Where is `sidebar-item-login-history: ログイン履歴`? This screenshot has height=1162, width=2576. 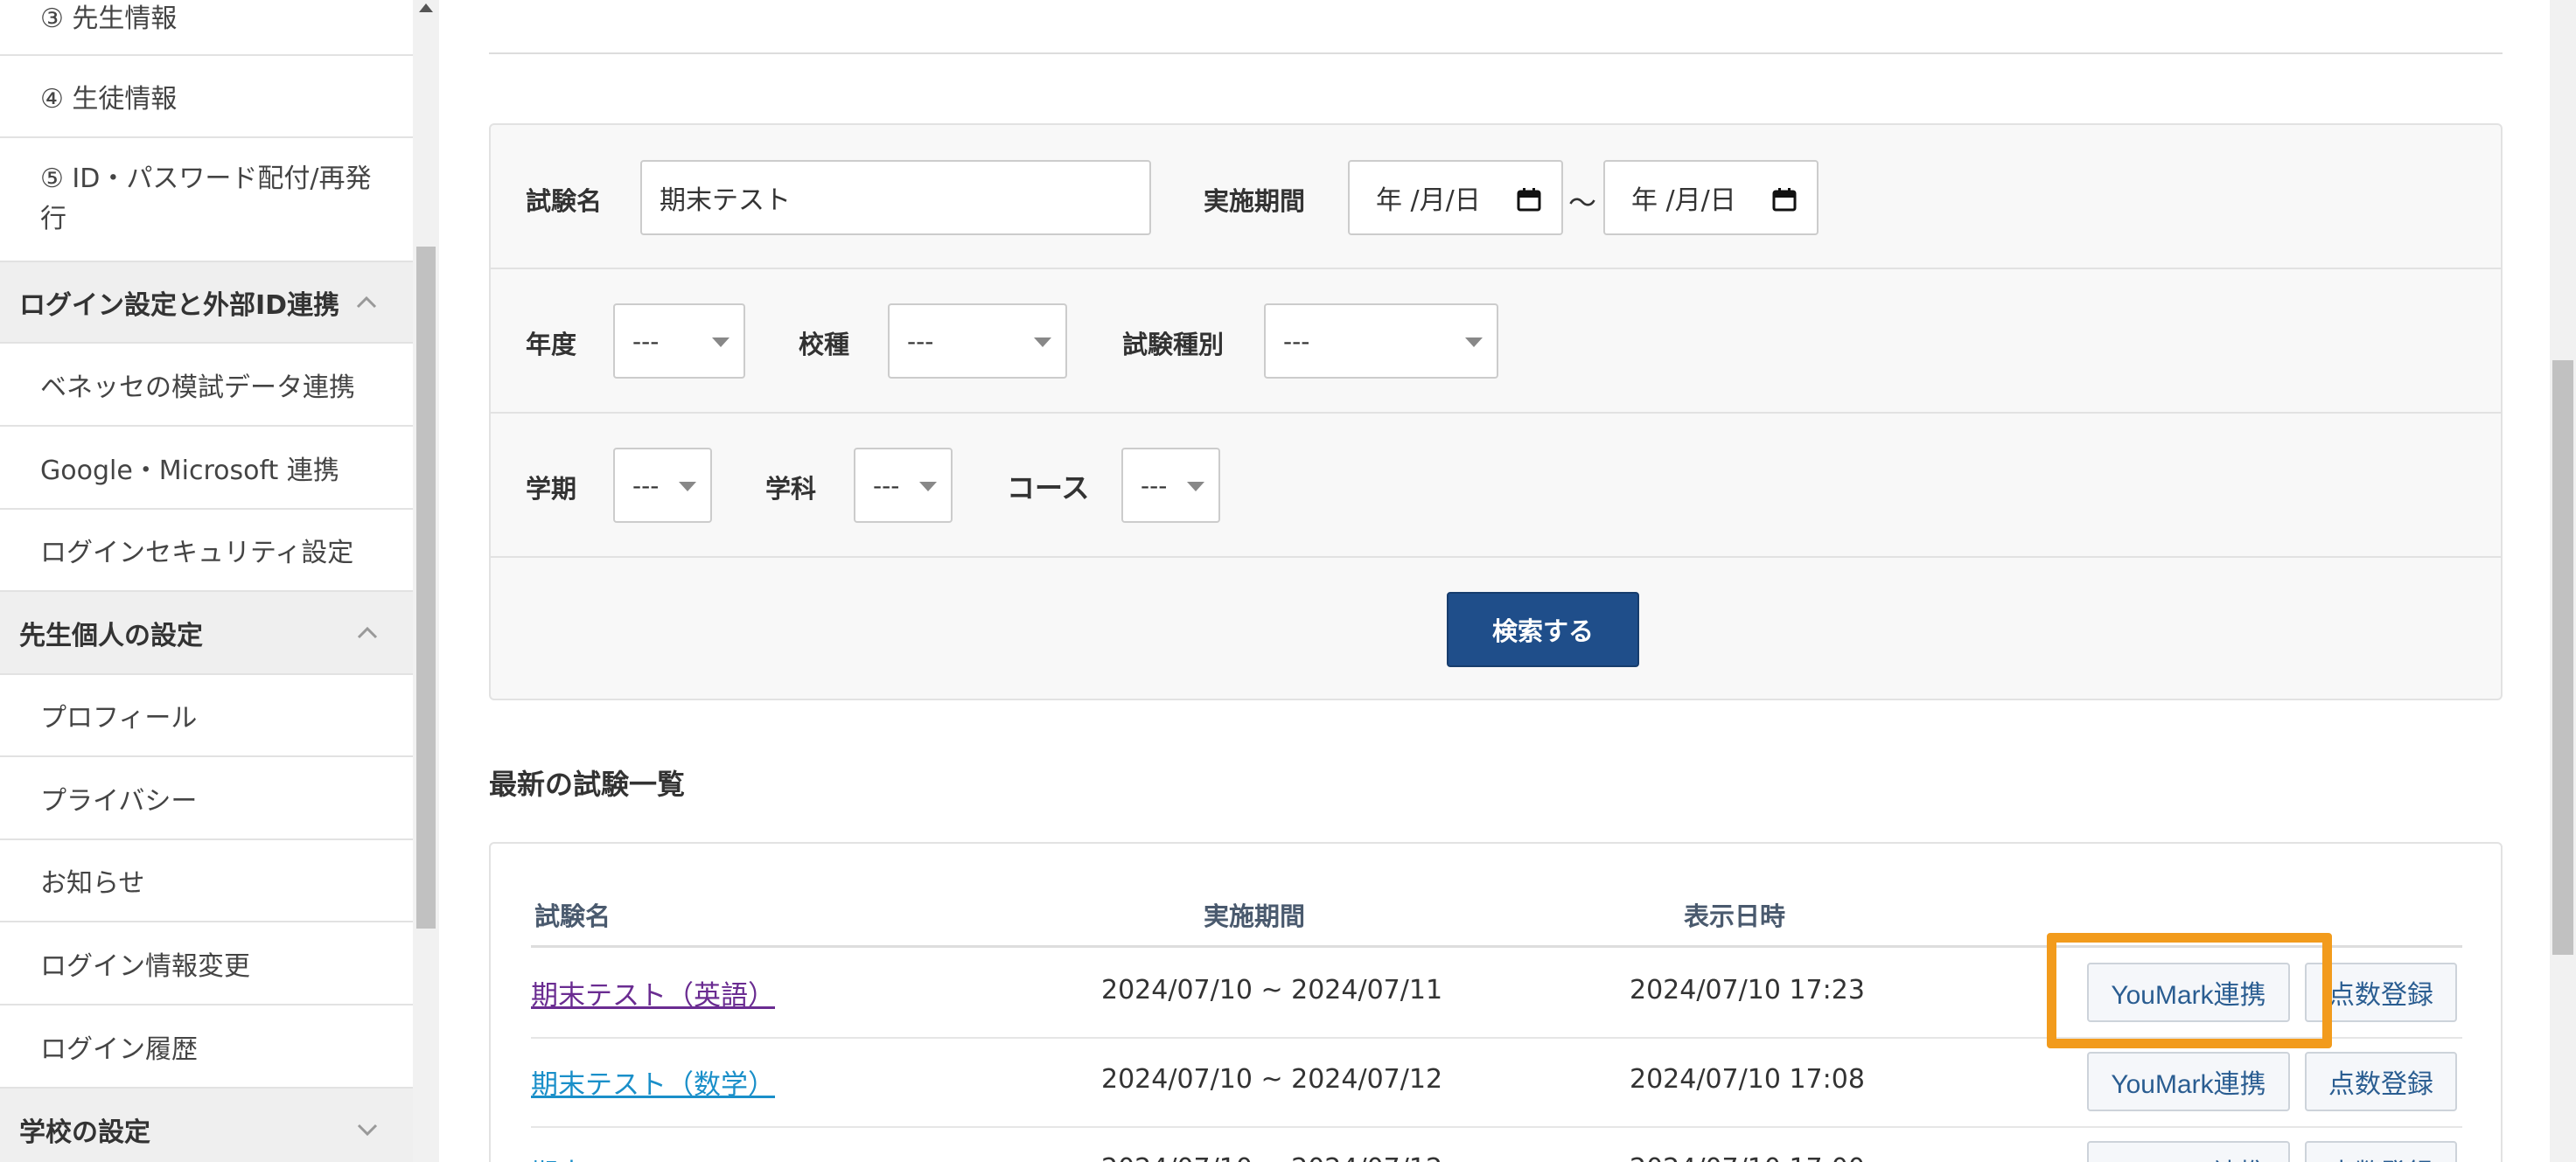
sidebar-item-login-history: ログイン履歴 is located at coordinates (206, 1047).